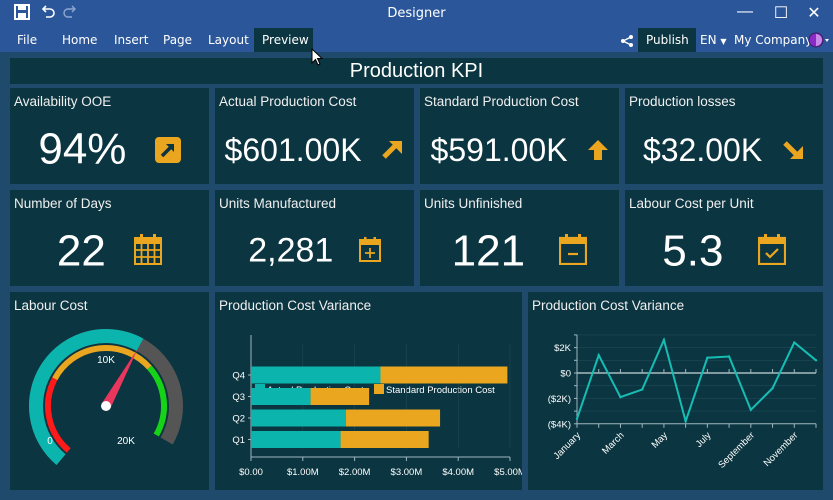 Image resolution: width=833 pixels, height=500 pixels. What do you see at coordinates (488, 251) in the screenshot?
I see `kpi-value: 121` at bounding box center [488, 251].